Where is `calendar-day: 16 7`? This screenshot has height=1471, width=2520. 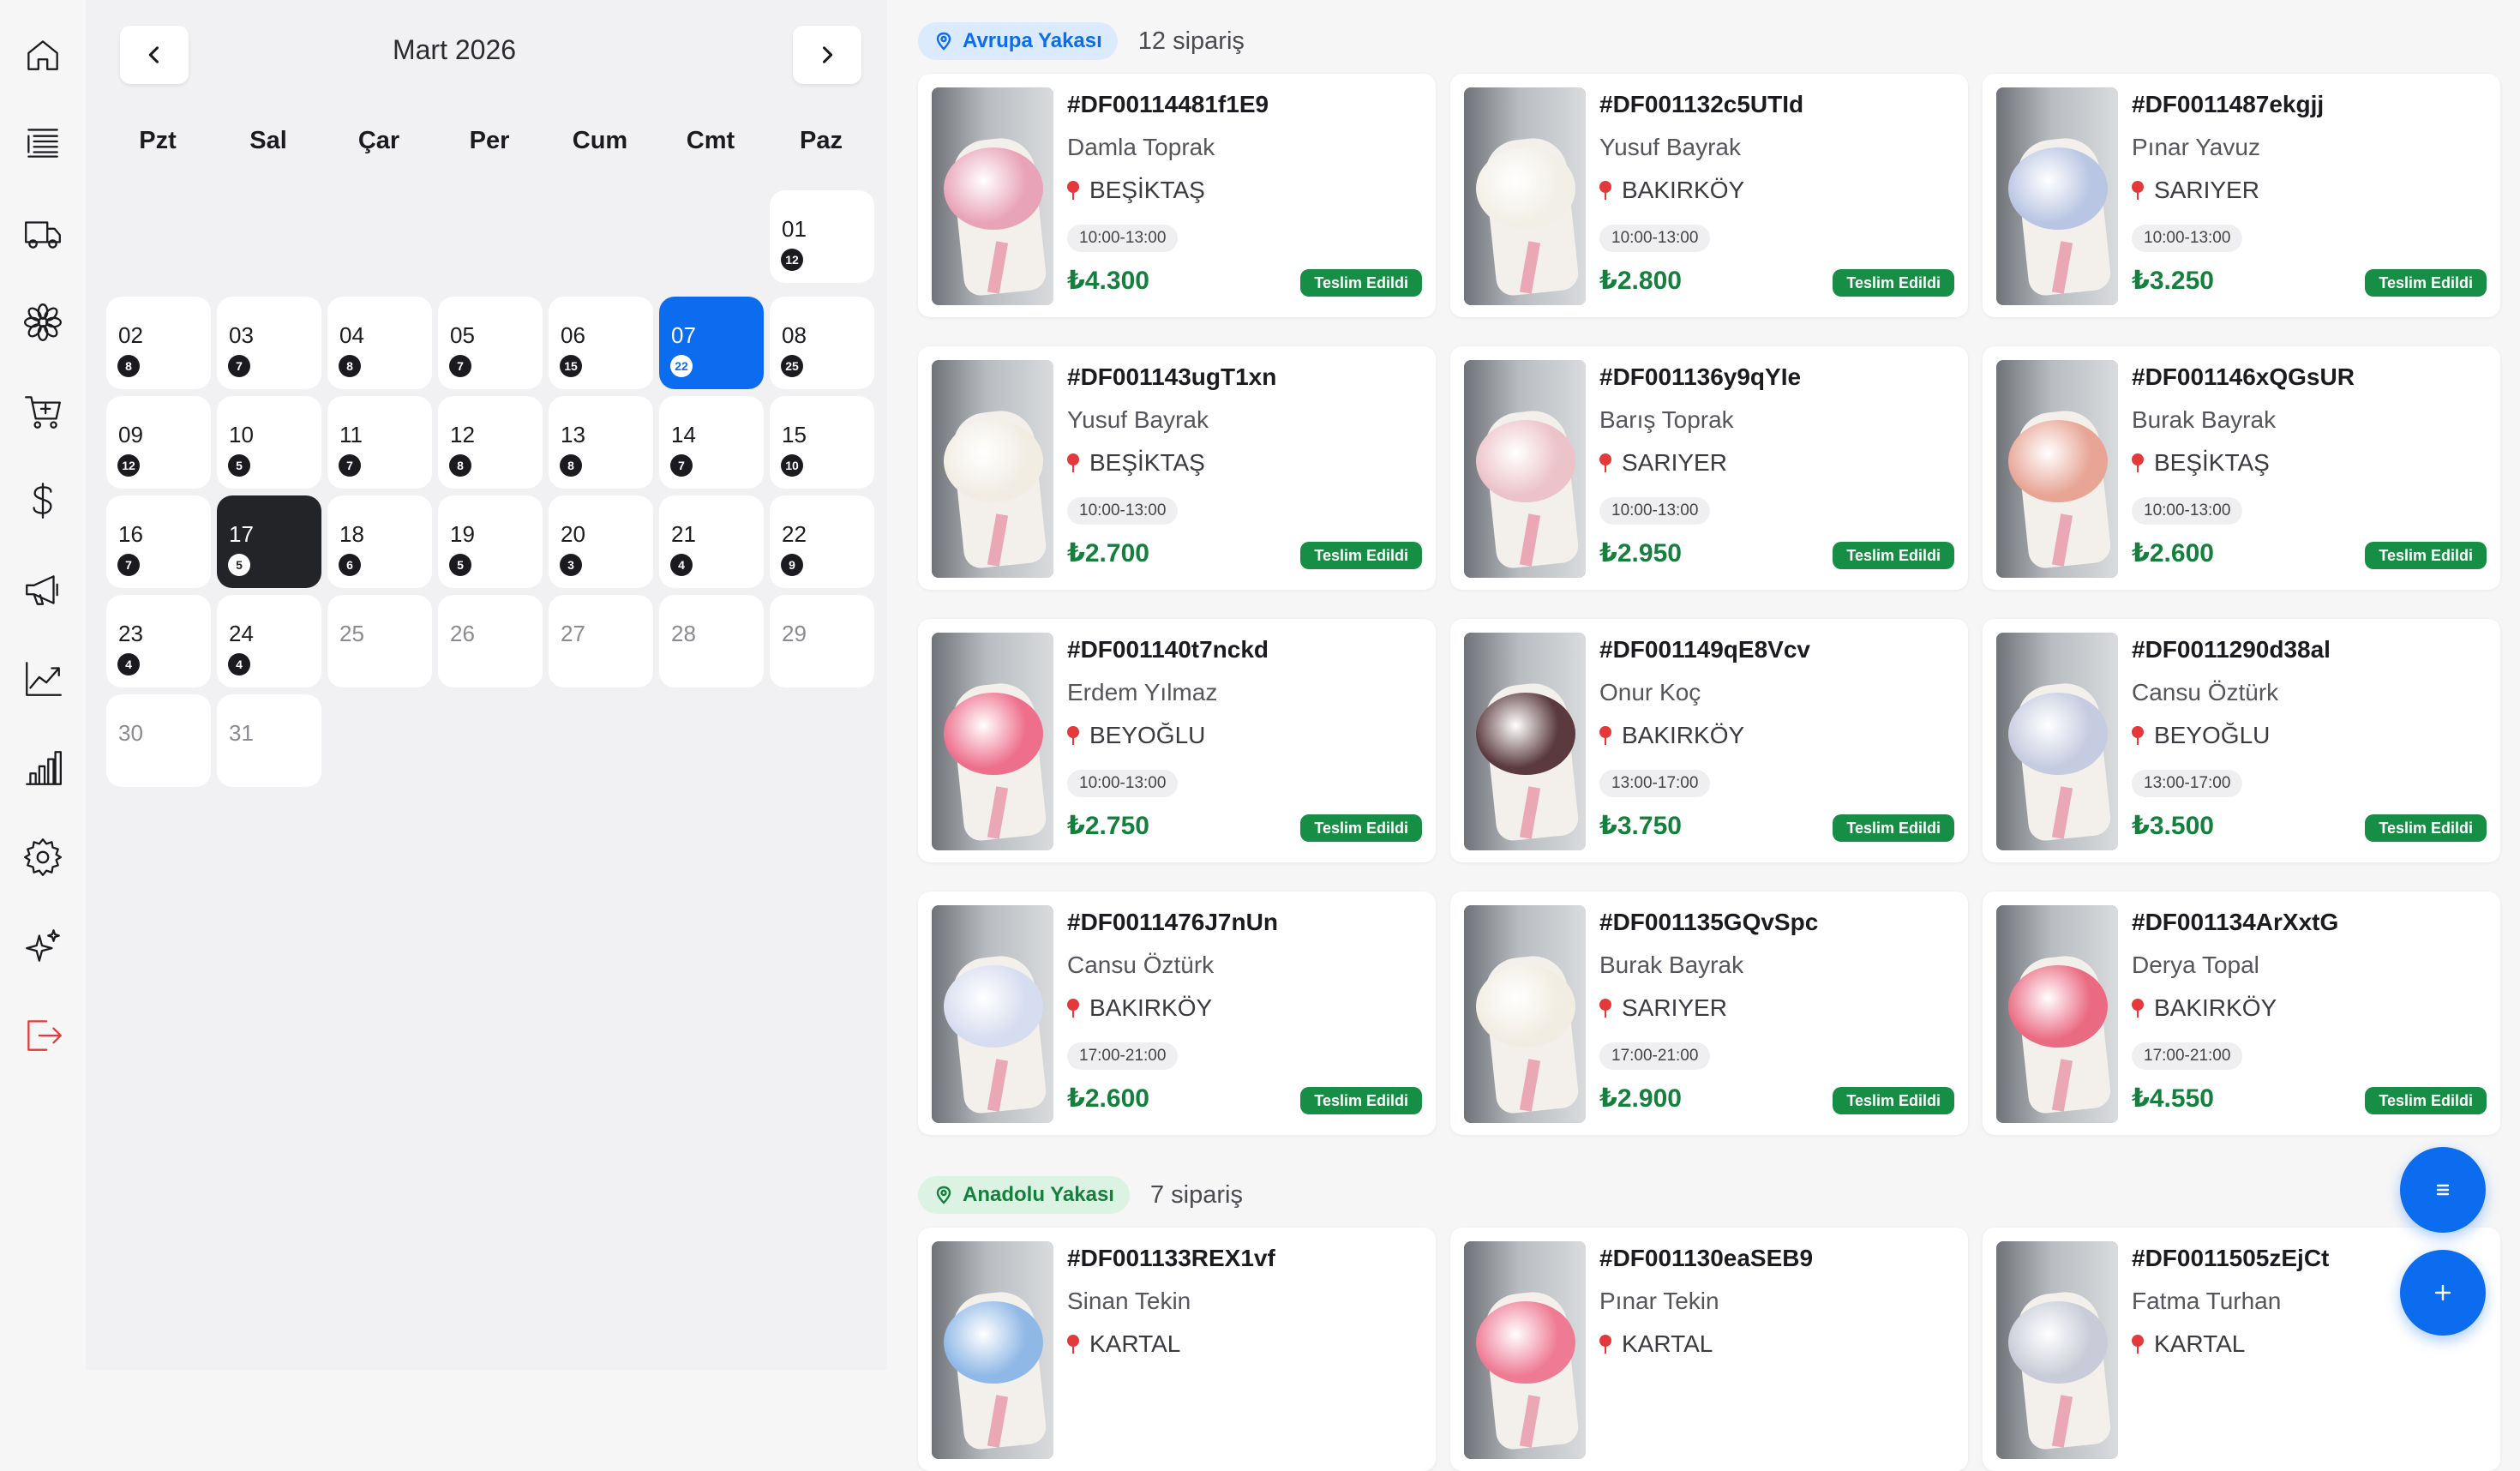 calendar-day: 16 7 is located at coordinates (158, 541).